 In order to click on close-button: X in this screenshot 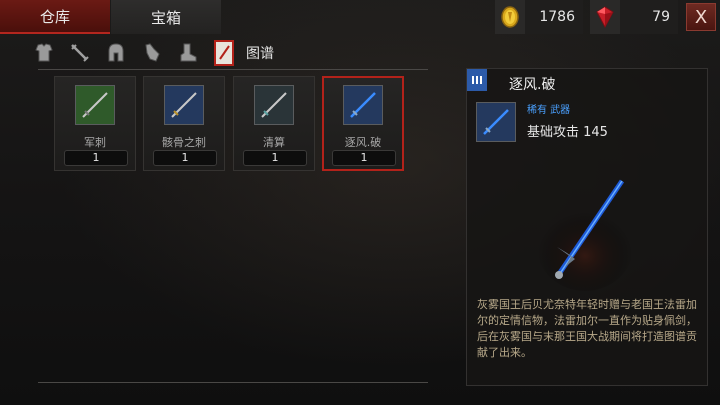, I will do `click(701, 17)`.